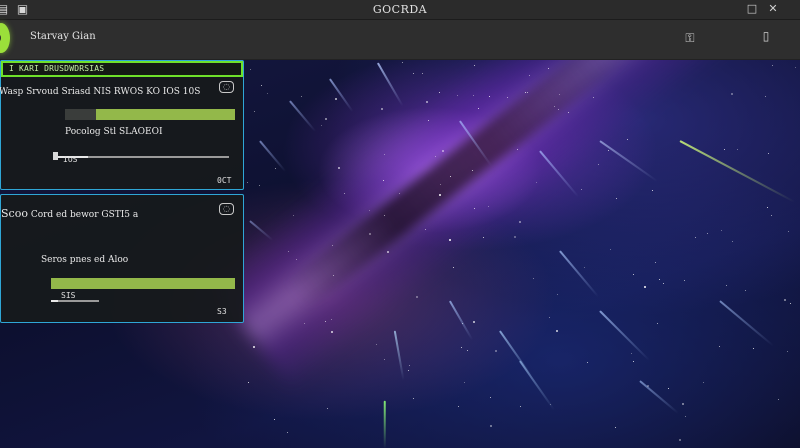 This screenshot has height=448, width=800. I want to click on slider-fill, so click(55, 301).